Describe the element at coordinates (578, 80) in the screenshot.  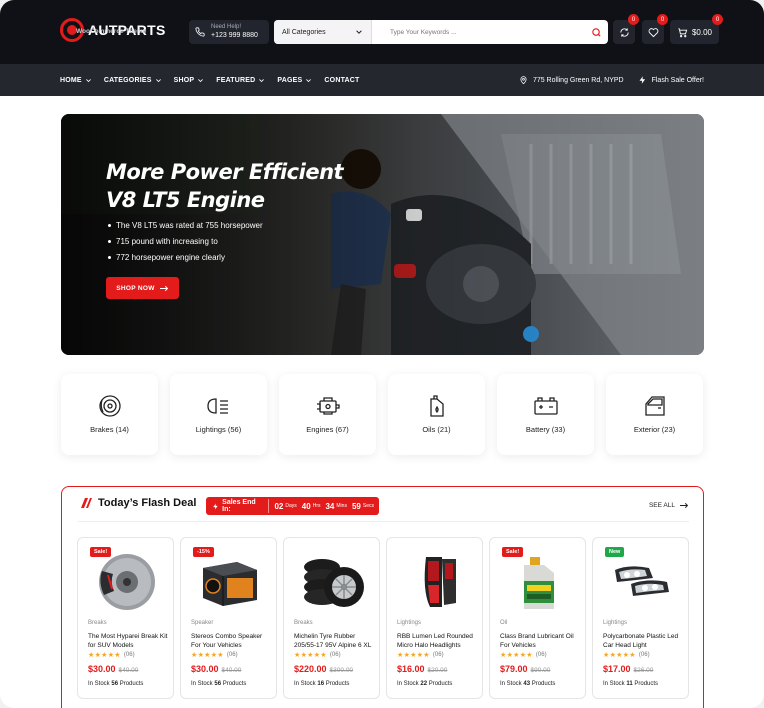
I see `address-text: 775 Rolling Green Rd, NYPD` at that location.